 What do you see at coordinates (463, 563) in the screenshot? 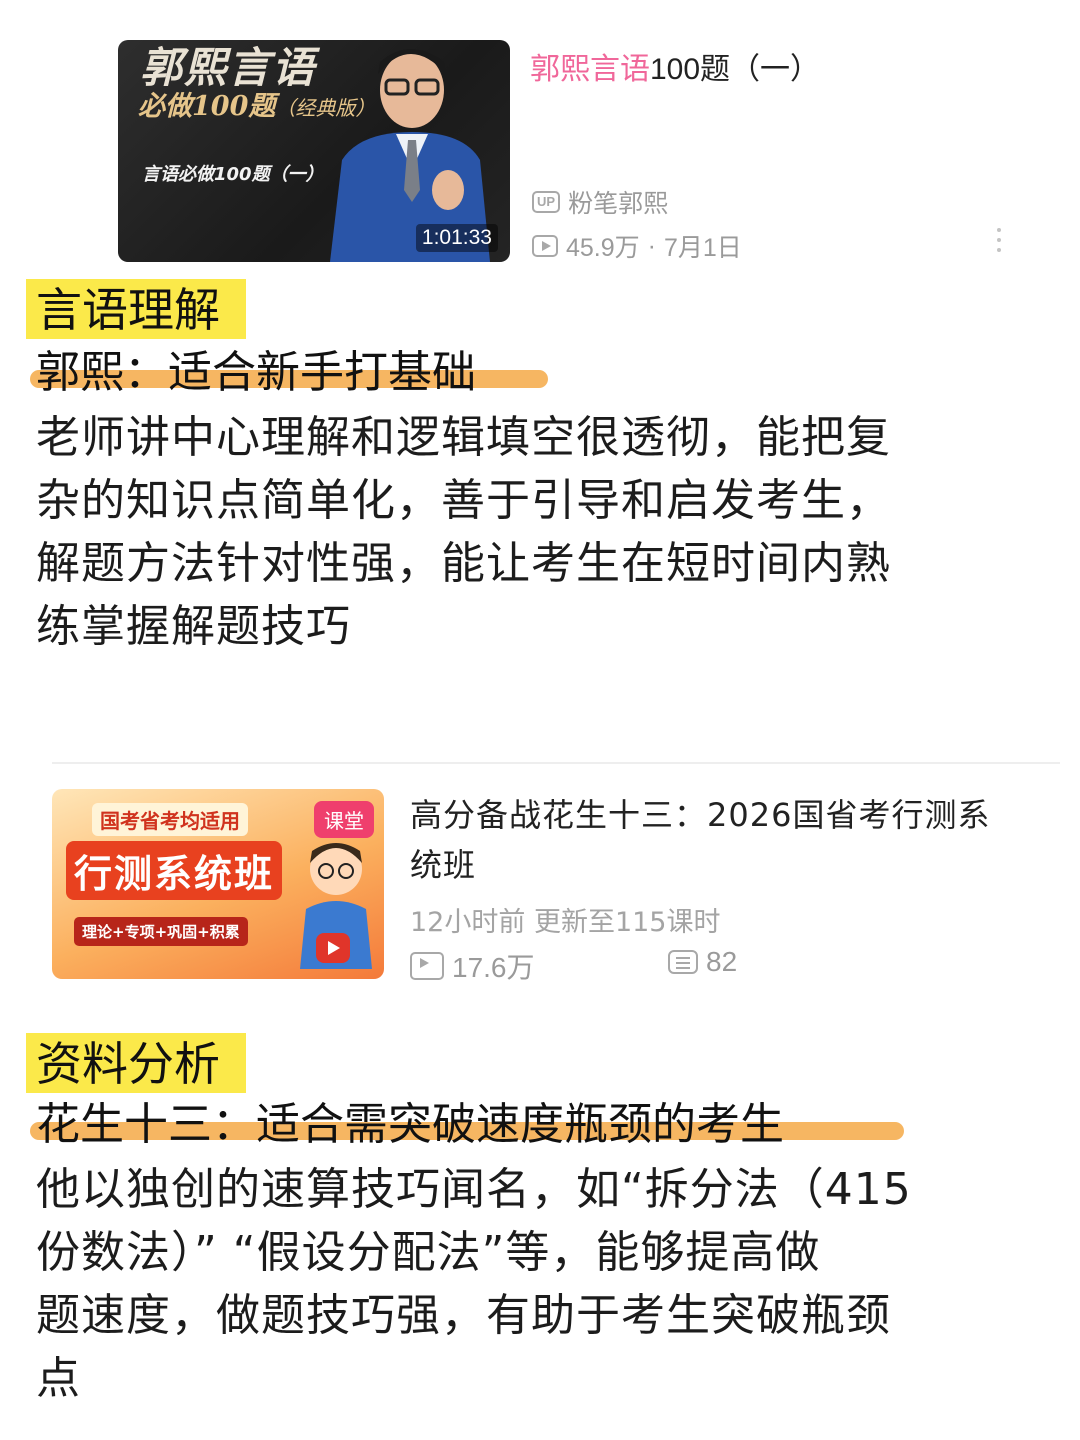
I see `body-line: 解题方法针对性强，能让考生在短时间内熟` at bounding box center [463, 563].